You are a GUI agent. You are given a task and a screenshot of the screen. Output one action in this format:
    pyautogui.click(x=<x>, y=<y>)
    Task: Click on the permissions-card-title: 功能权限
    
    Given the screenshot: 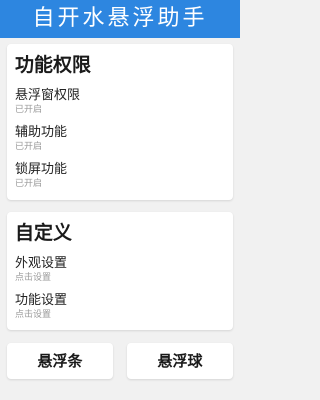 What is the action you would take?
    pyautogui.click(x=53, y=65)
    